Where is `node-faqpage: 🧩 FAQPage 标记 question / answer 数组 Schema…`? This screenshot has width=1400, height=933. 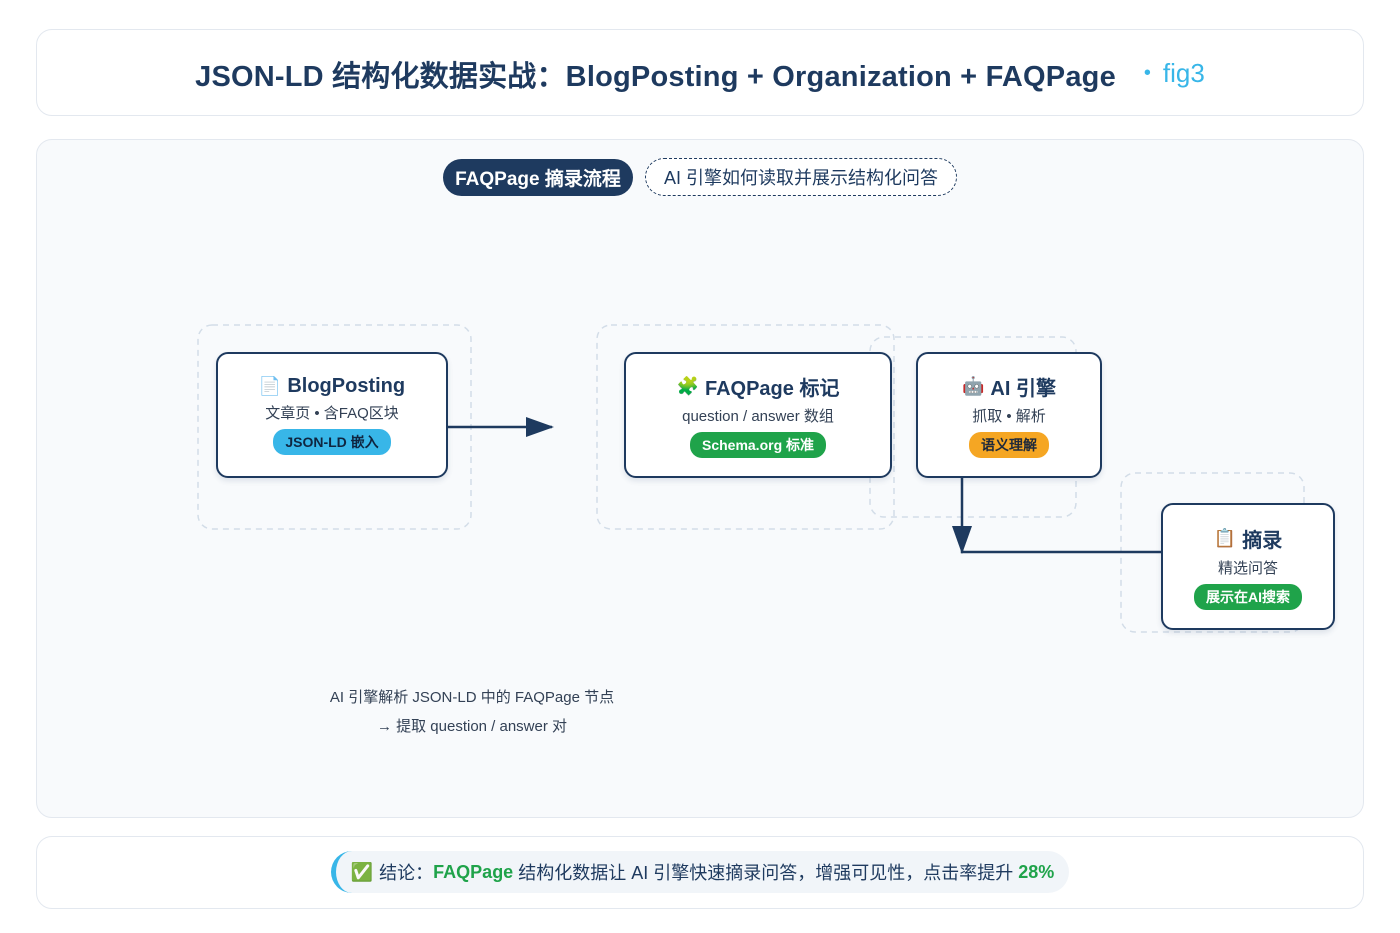
node-faqpage: 🧩 FAQPage 标记 question / answer 数组 Schema… is located at coordinates (758, 415).